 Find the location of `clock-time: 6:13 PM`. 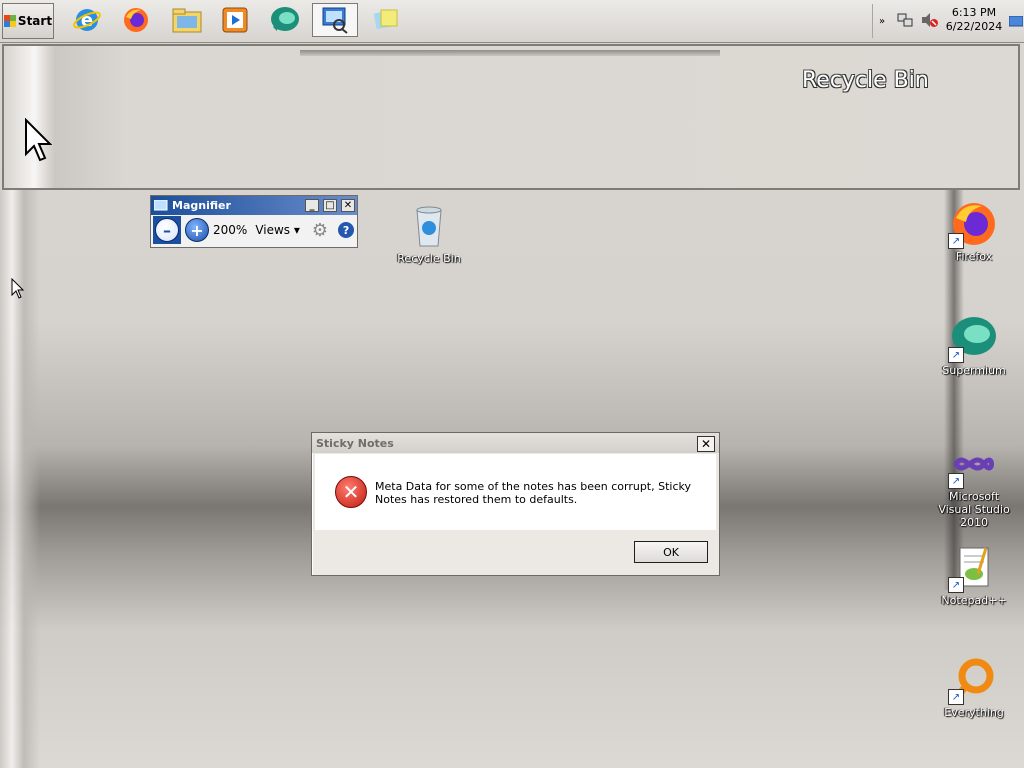

clock-time: 6:13 PM is located at coordinates (974, 12).